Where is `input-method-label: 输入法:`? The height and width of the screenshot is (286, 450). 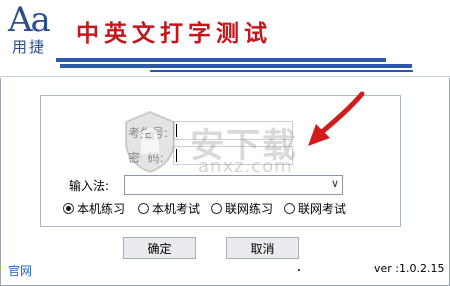 input-method-label: 输入法: is located at coordinates (89, 186).